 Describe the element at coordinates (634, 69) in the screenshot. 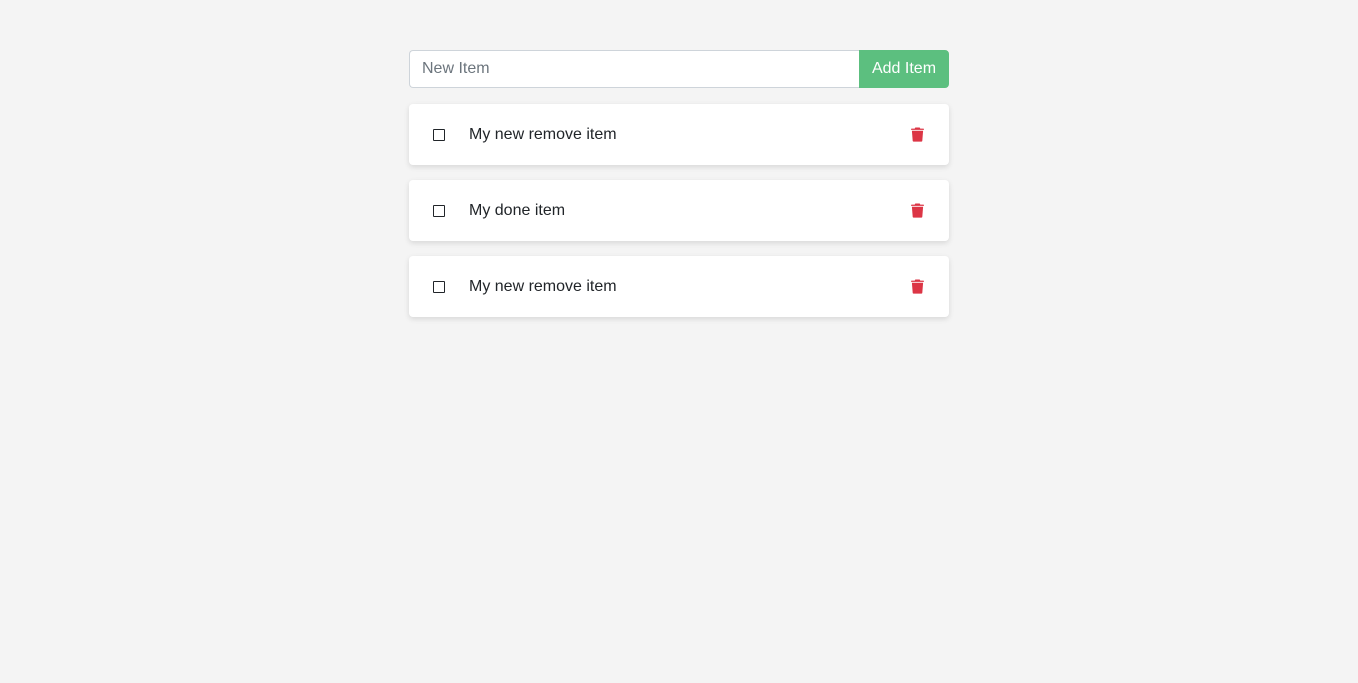

I see `new-item-input` at that location.